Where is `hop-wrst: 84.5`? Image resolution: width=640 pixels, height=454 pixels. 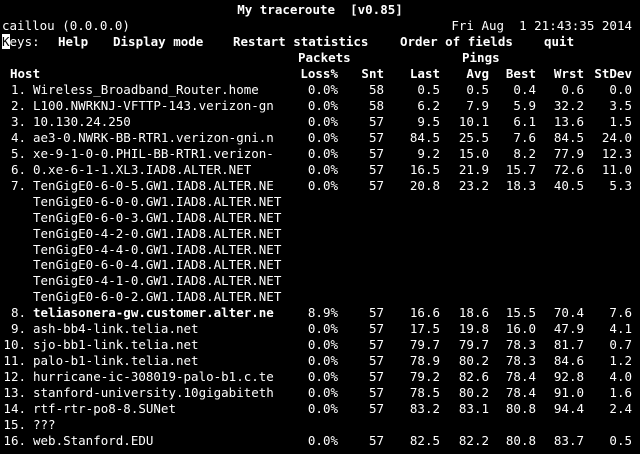 hop-wrst: 84.5 is located at coordinates (568, 137).